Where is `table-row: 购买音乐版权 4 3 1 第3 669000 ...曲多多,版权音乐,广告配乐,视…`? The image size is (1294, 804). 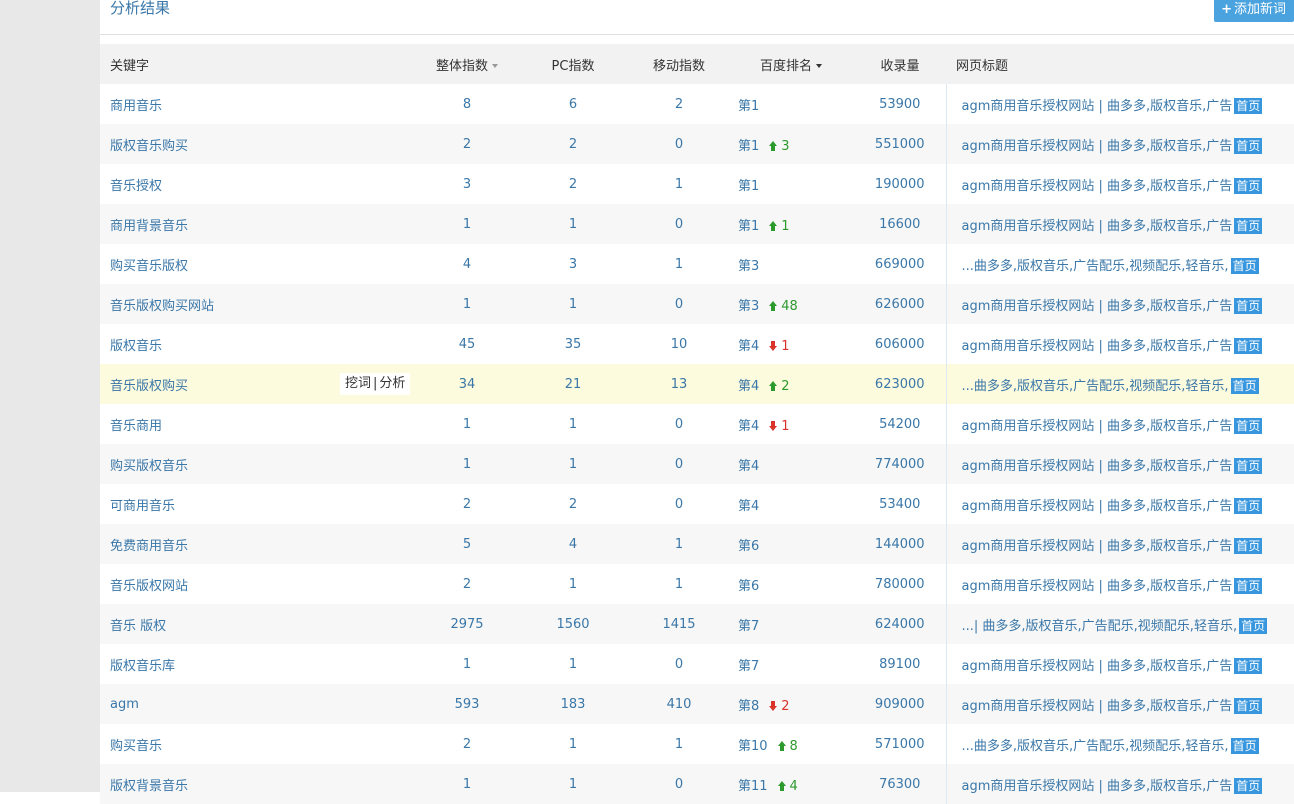
table-row: 购买音乐版权 4 3 1 第3 669000 ...曲多多,版权音乐,广告配乐,视… is located at coordinates (697, 264).